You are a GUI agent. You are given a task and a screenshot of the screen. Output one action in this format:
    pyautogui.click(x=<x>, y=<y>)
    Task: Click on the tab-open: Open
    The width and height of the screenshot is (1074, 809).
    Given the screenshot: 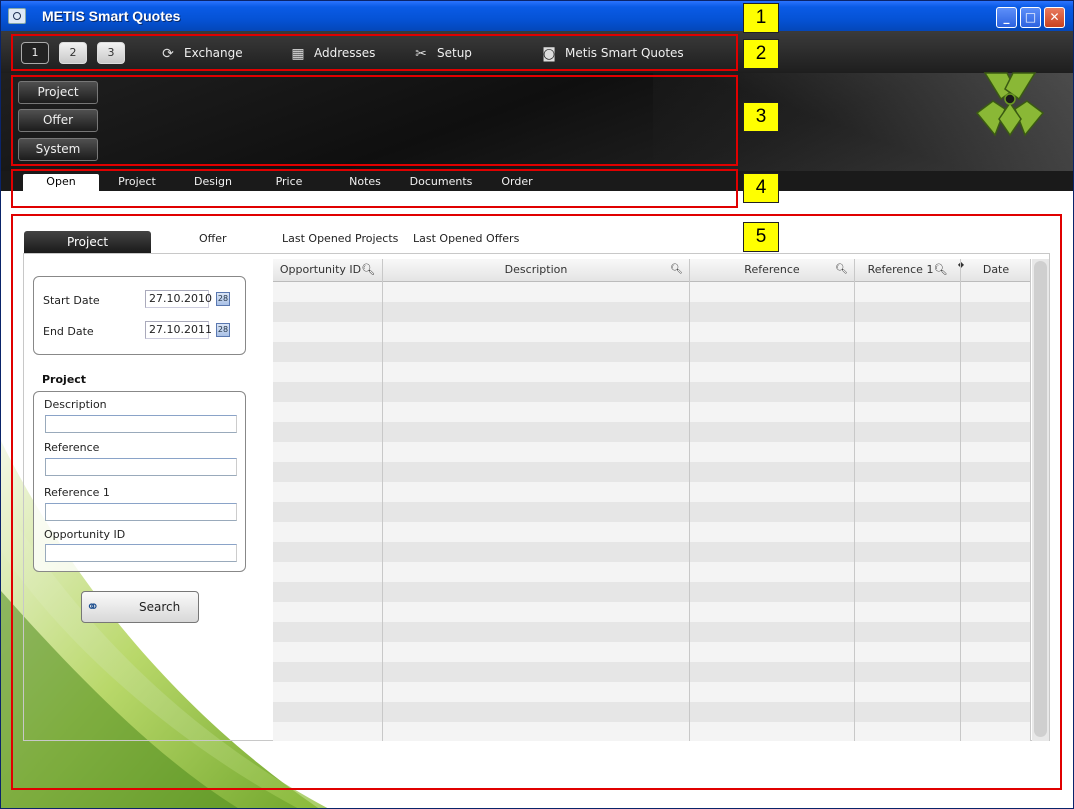 What is the action you would take?
    pyautogui.click(x=61, y=182)
    